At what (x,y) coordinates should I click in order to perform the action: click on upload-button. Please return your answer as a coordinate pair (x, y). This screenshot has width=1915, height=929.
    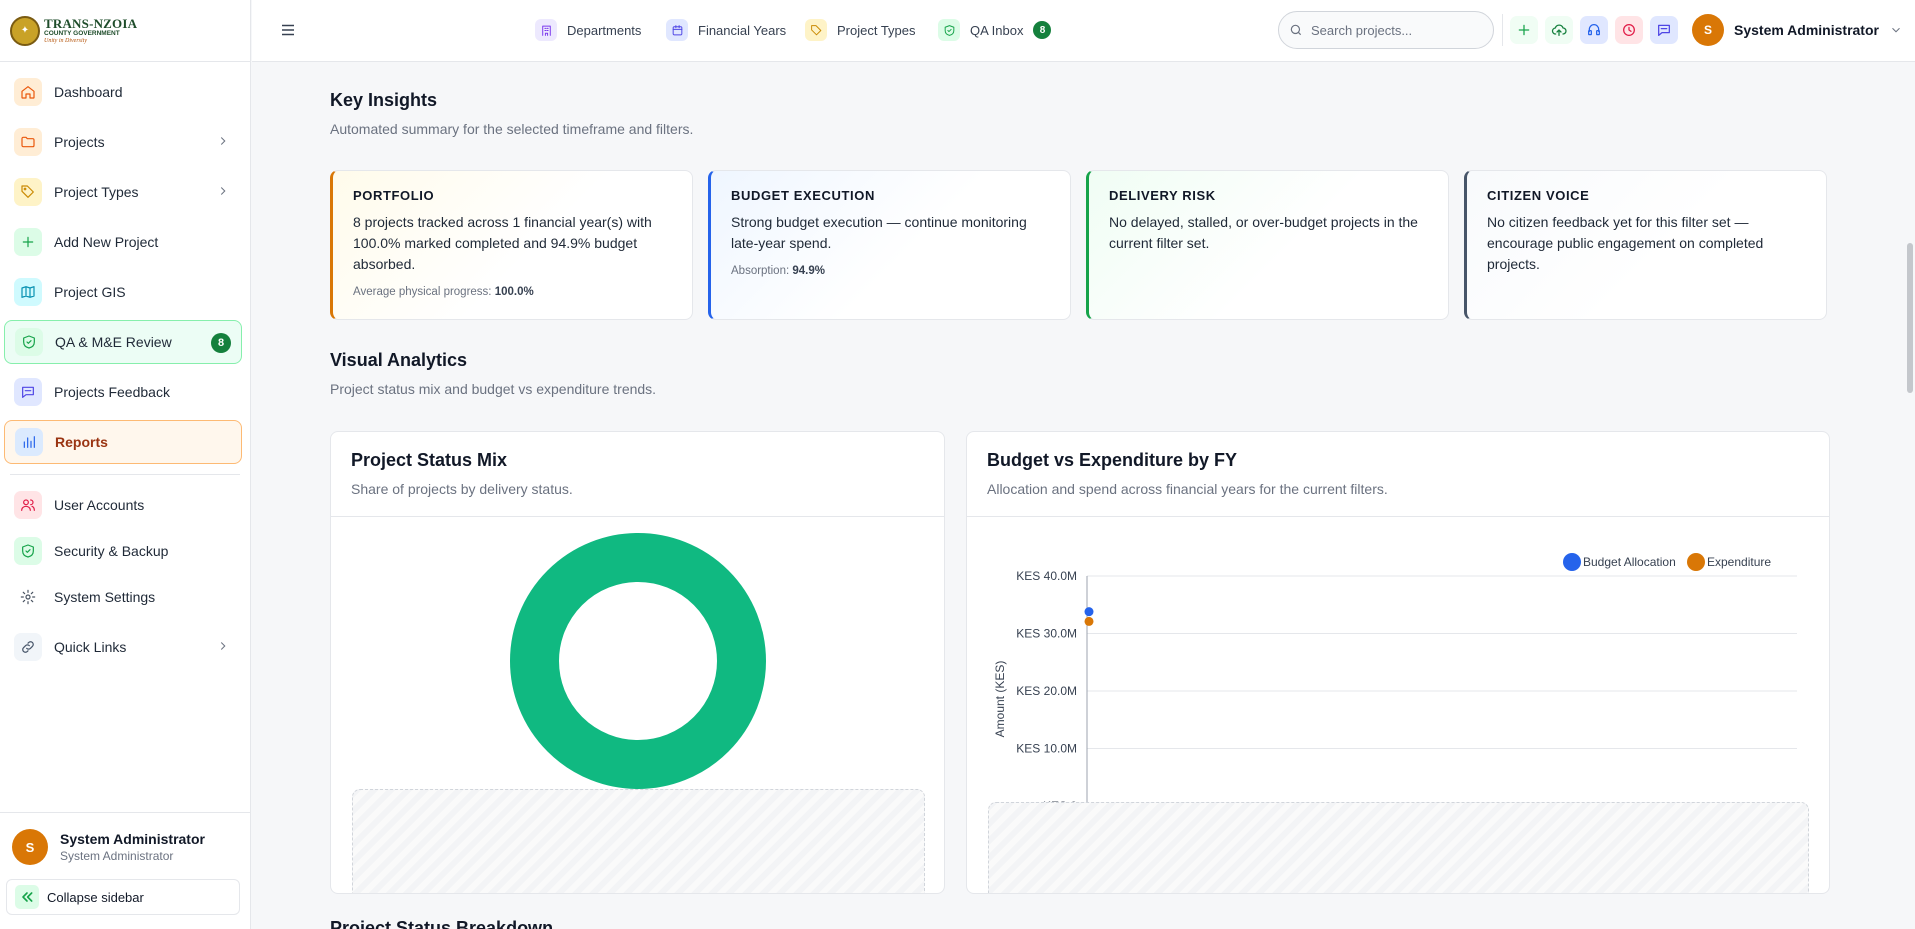
    Looking at the image, I should click on (1559, 30).